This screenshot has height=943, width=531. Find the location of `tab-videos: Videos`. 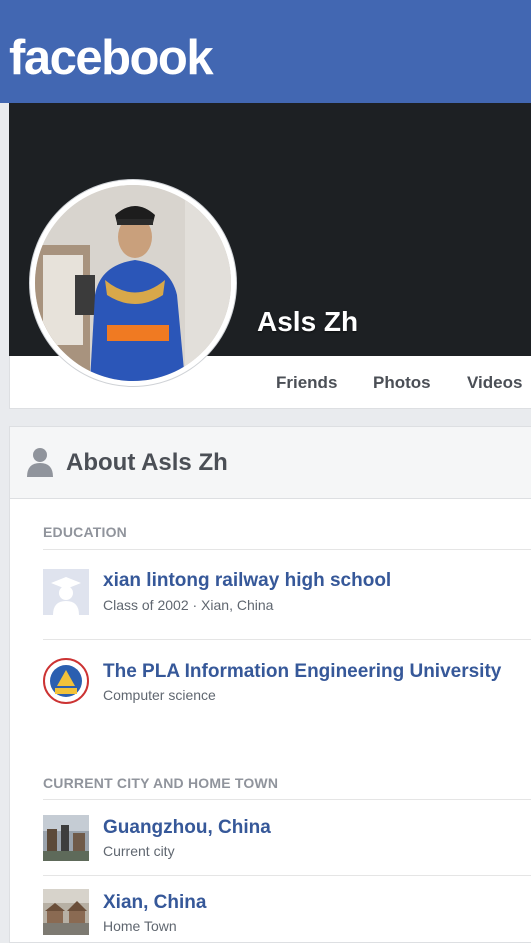

tab-videos: Videos is located at coordinates (494, 383).